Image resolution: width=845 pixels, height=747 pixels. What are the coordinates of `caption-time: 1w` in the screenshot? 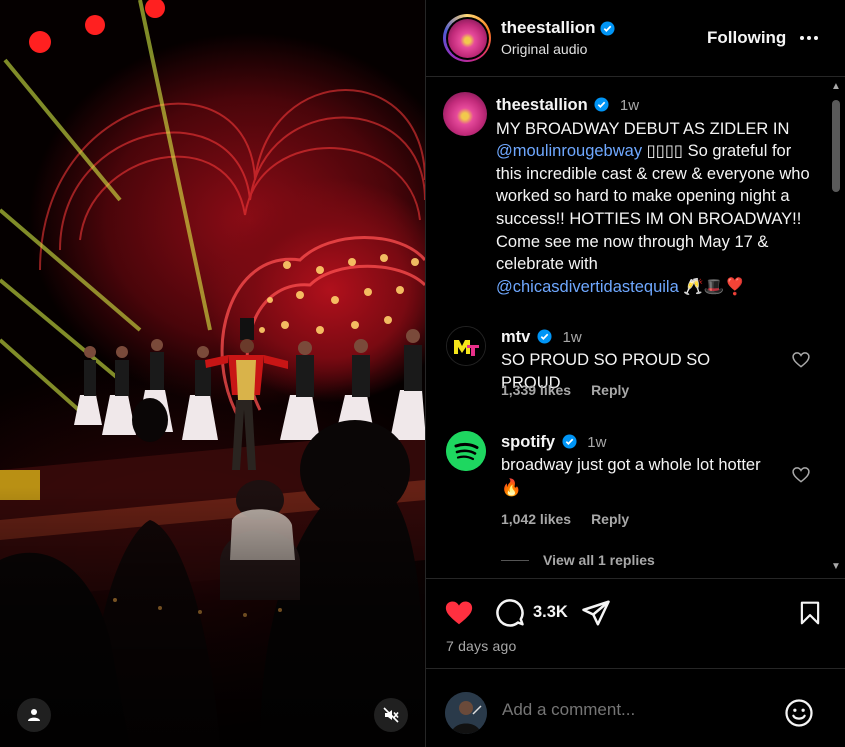 It's located at (629, 105).